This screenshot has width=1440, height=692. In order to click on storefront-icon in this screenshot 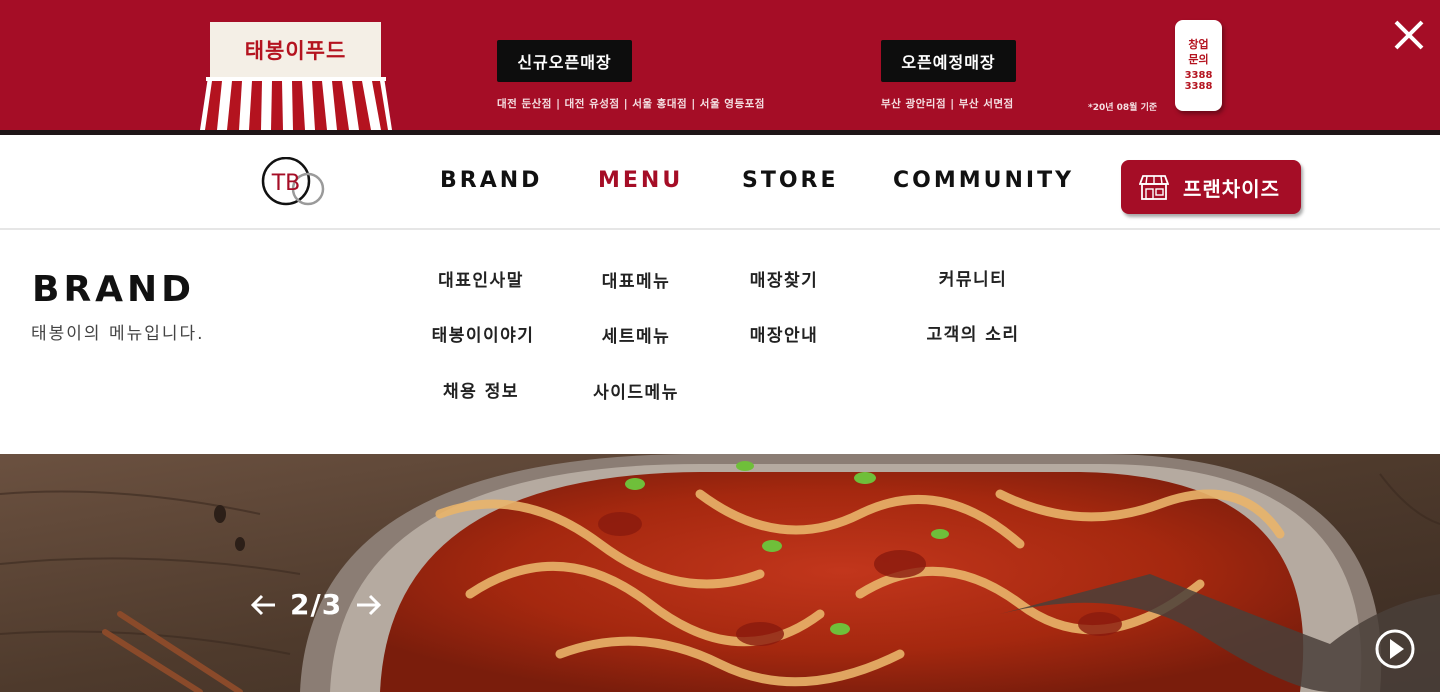, I will do `click(1154, 187)`.